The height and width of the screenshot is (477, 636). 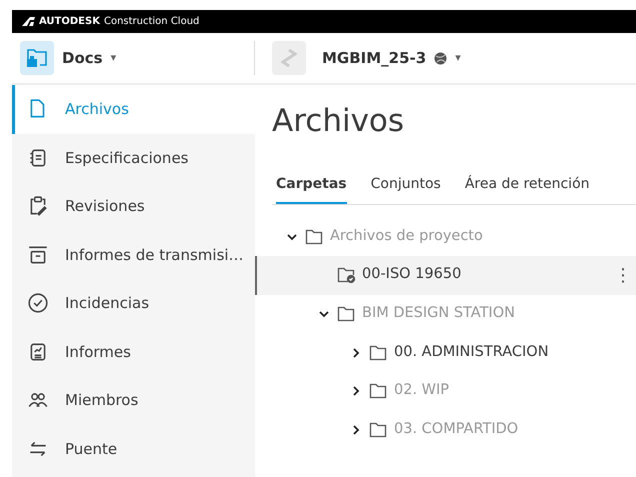 I want to click on sidebar-item: Informes, so click(x=133, y=352).